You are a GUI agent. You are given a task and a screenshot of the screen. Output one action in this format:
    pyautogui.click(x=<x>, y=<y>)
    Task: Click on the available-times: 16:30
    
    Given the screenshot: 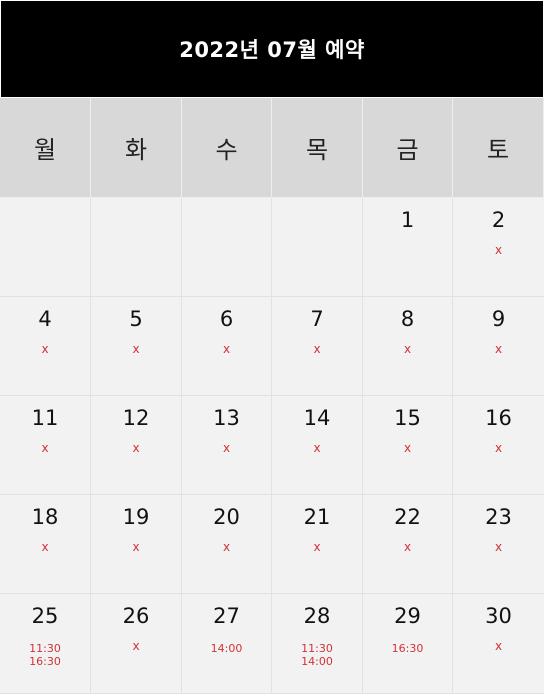 What is the action you would take?
    pyautogui.click(x=408, y=648)
    